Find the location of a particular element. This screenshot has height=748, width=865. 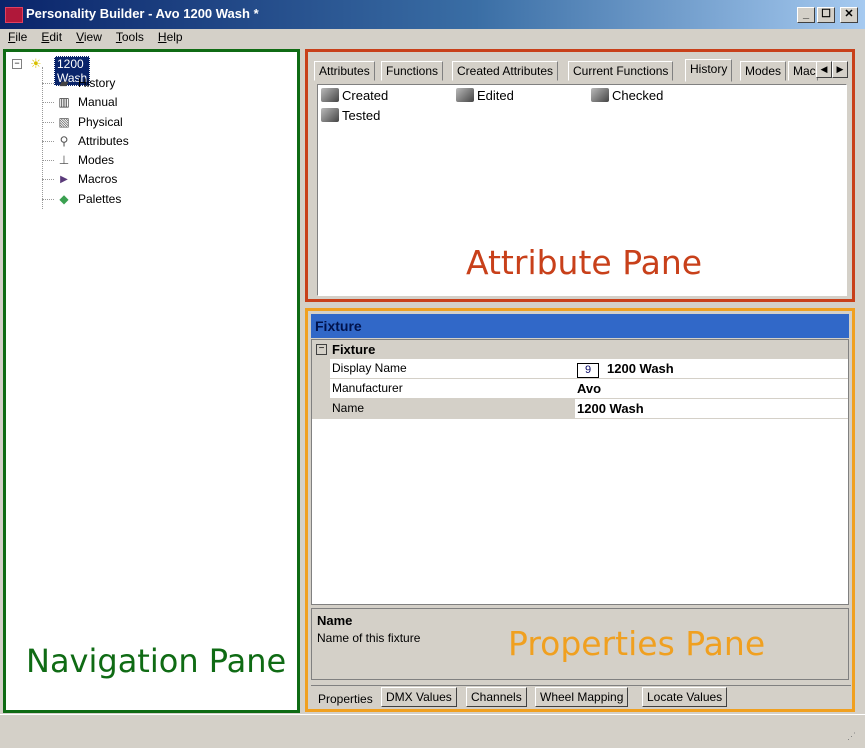

tree-item-attributes: ⚲ Attributes is located at coordinates (70, 141).